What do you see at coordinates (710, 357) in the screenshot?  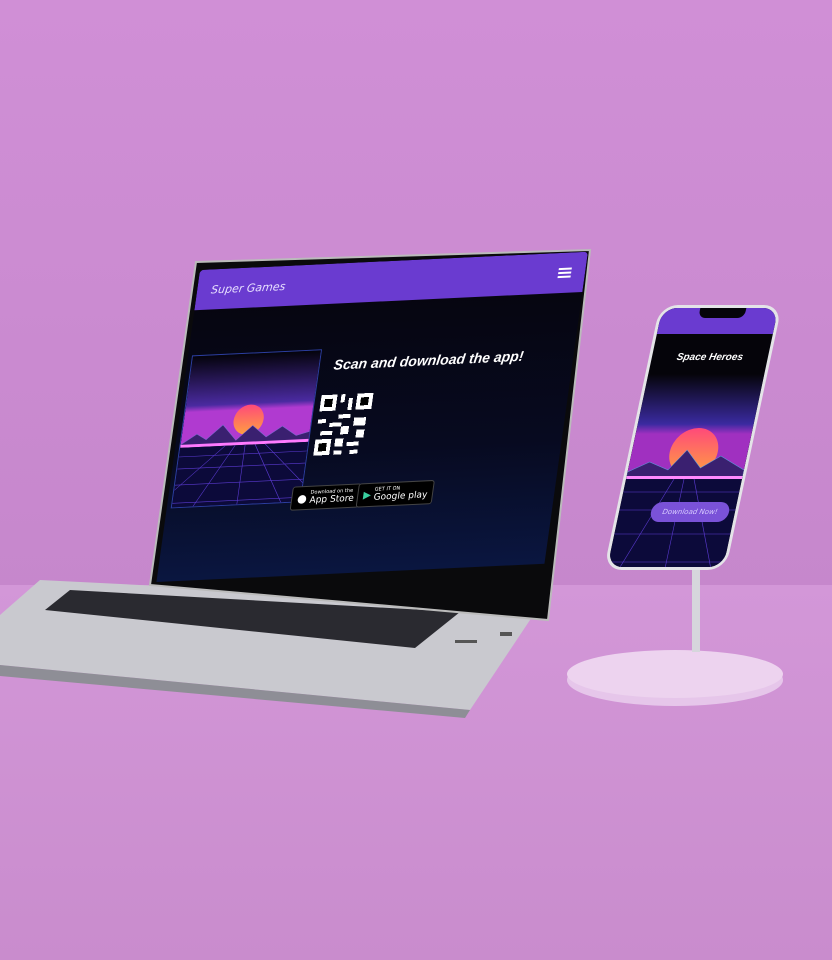 I see `game-title: Space Heroes` at bounding box center [710, 357].